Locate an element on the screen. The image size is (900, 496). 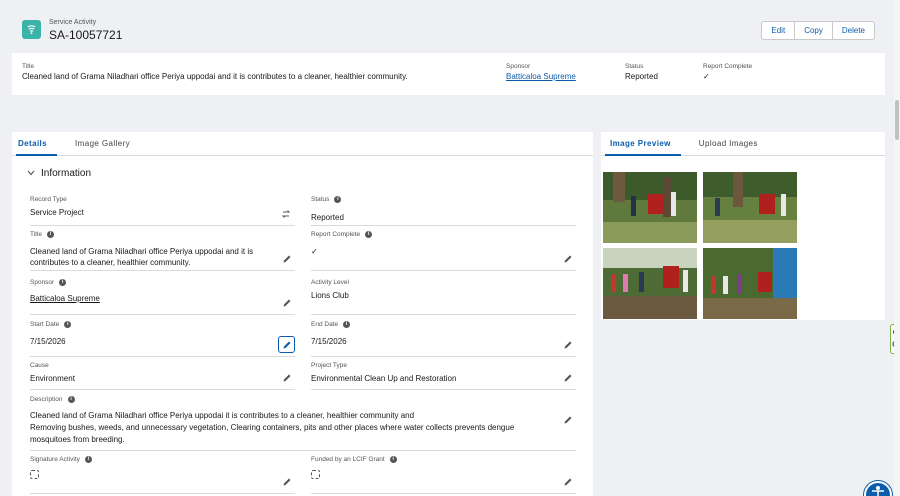
highlight-sponsor-label: Sponsor is located at coordinates (518, 66).